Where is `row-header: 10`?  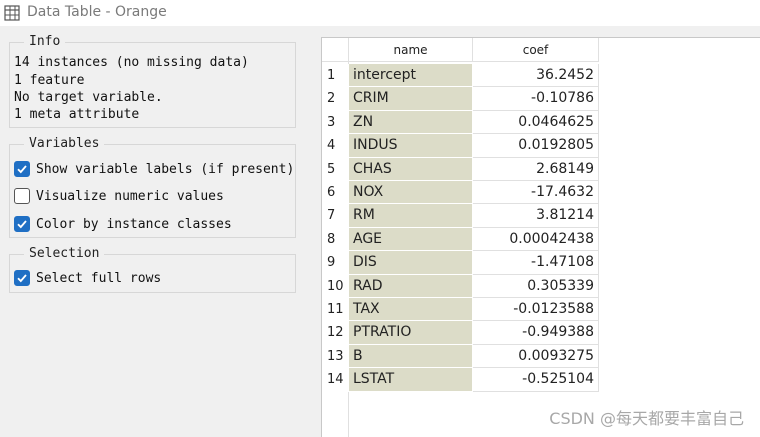 row-header: 10 is located at coordinates (335, 286).